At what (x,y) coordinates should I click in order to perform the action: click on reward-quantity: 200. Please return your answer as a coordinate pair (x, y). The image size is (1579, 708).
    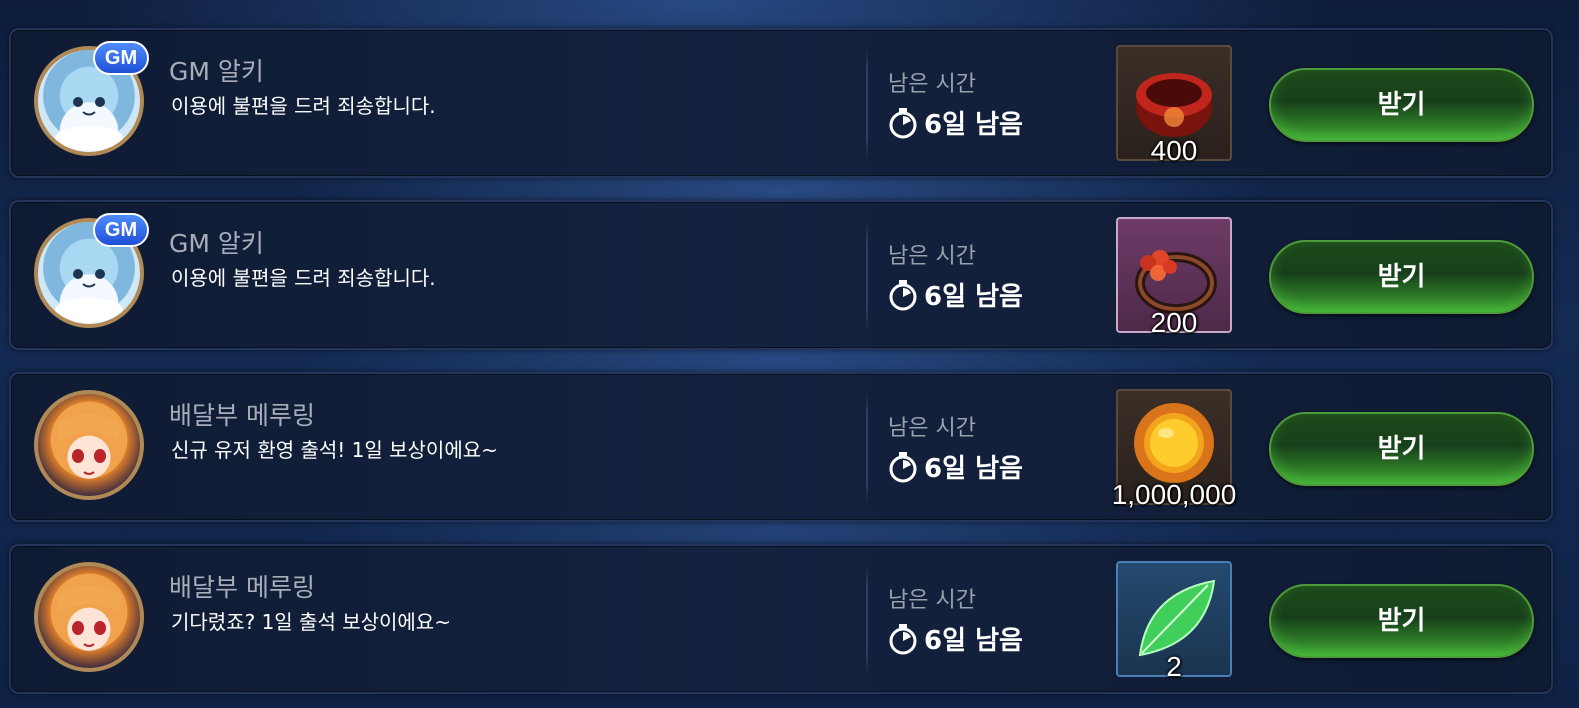
    Looking at the image, I should click on (1174, 322).